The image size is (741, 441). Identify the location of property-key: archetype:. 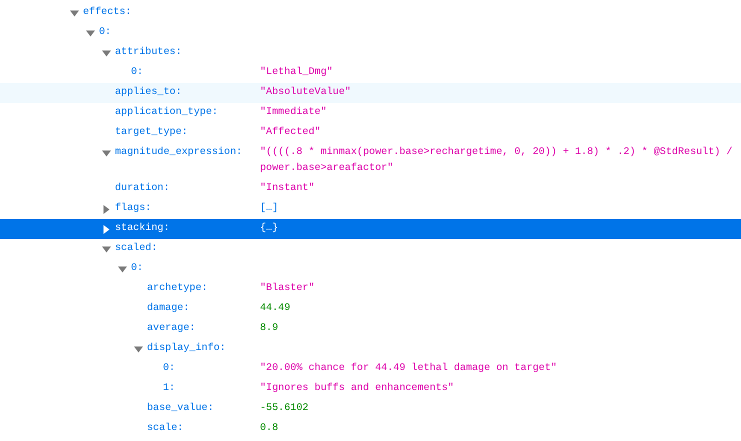
(177, 289).